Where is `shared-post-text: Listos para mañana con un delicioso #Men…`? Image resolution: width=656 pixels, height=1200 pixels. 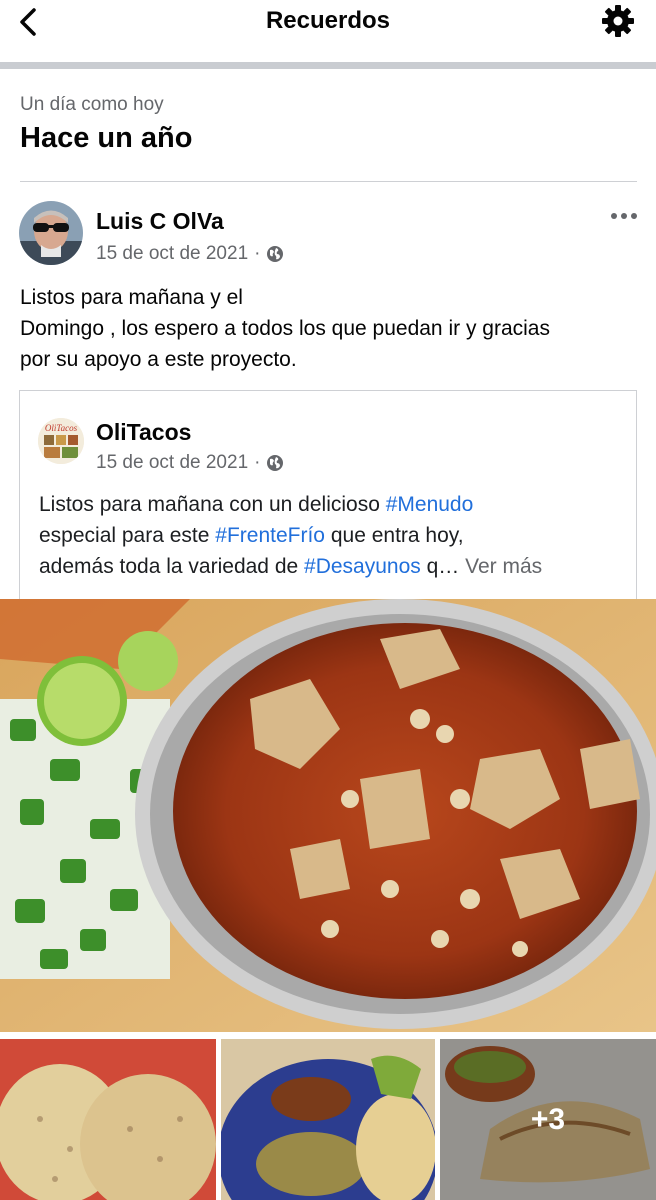
shared-post-text: Listos para mañana con un delicioso #Men… is located at coordinates (334, 535).